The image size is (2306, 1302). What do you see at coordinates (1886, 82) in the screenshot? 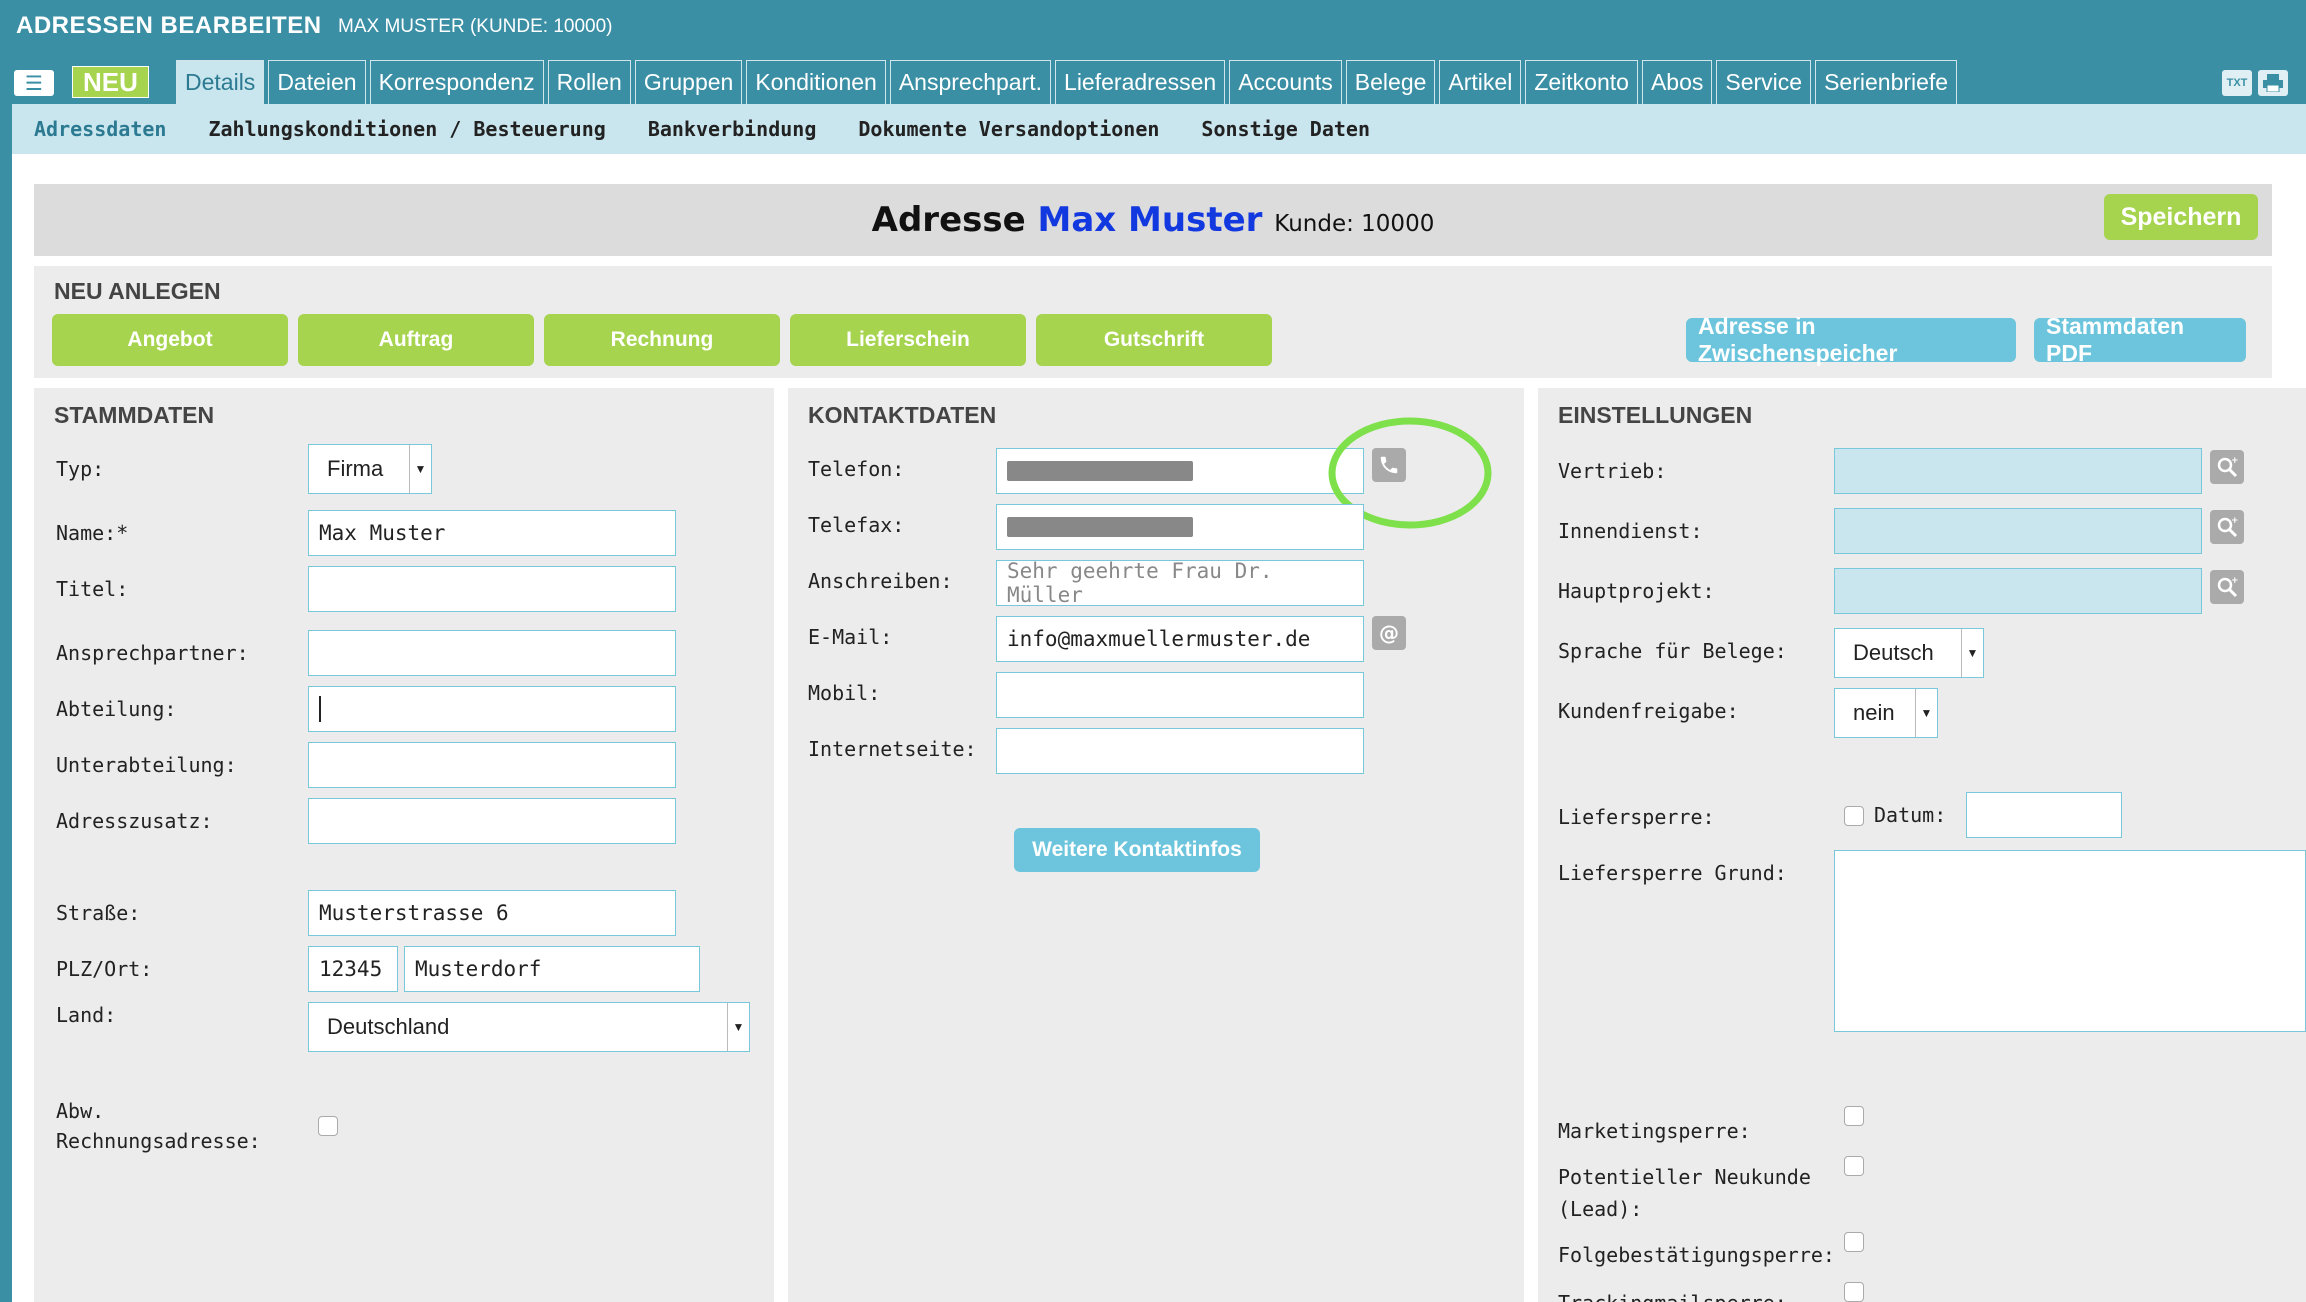
I see `tab-serienbriefe: Serienbriefe` at bounding box center [1886, 82].